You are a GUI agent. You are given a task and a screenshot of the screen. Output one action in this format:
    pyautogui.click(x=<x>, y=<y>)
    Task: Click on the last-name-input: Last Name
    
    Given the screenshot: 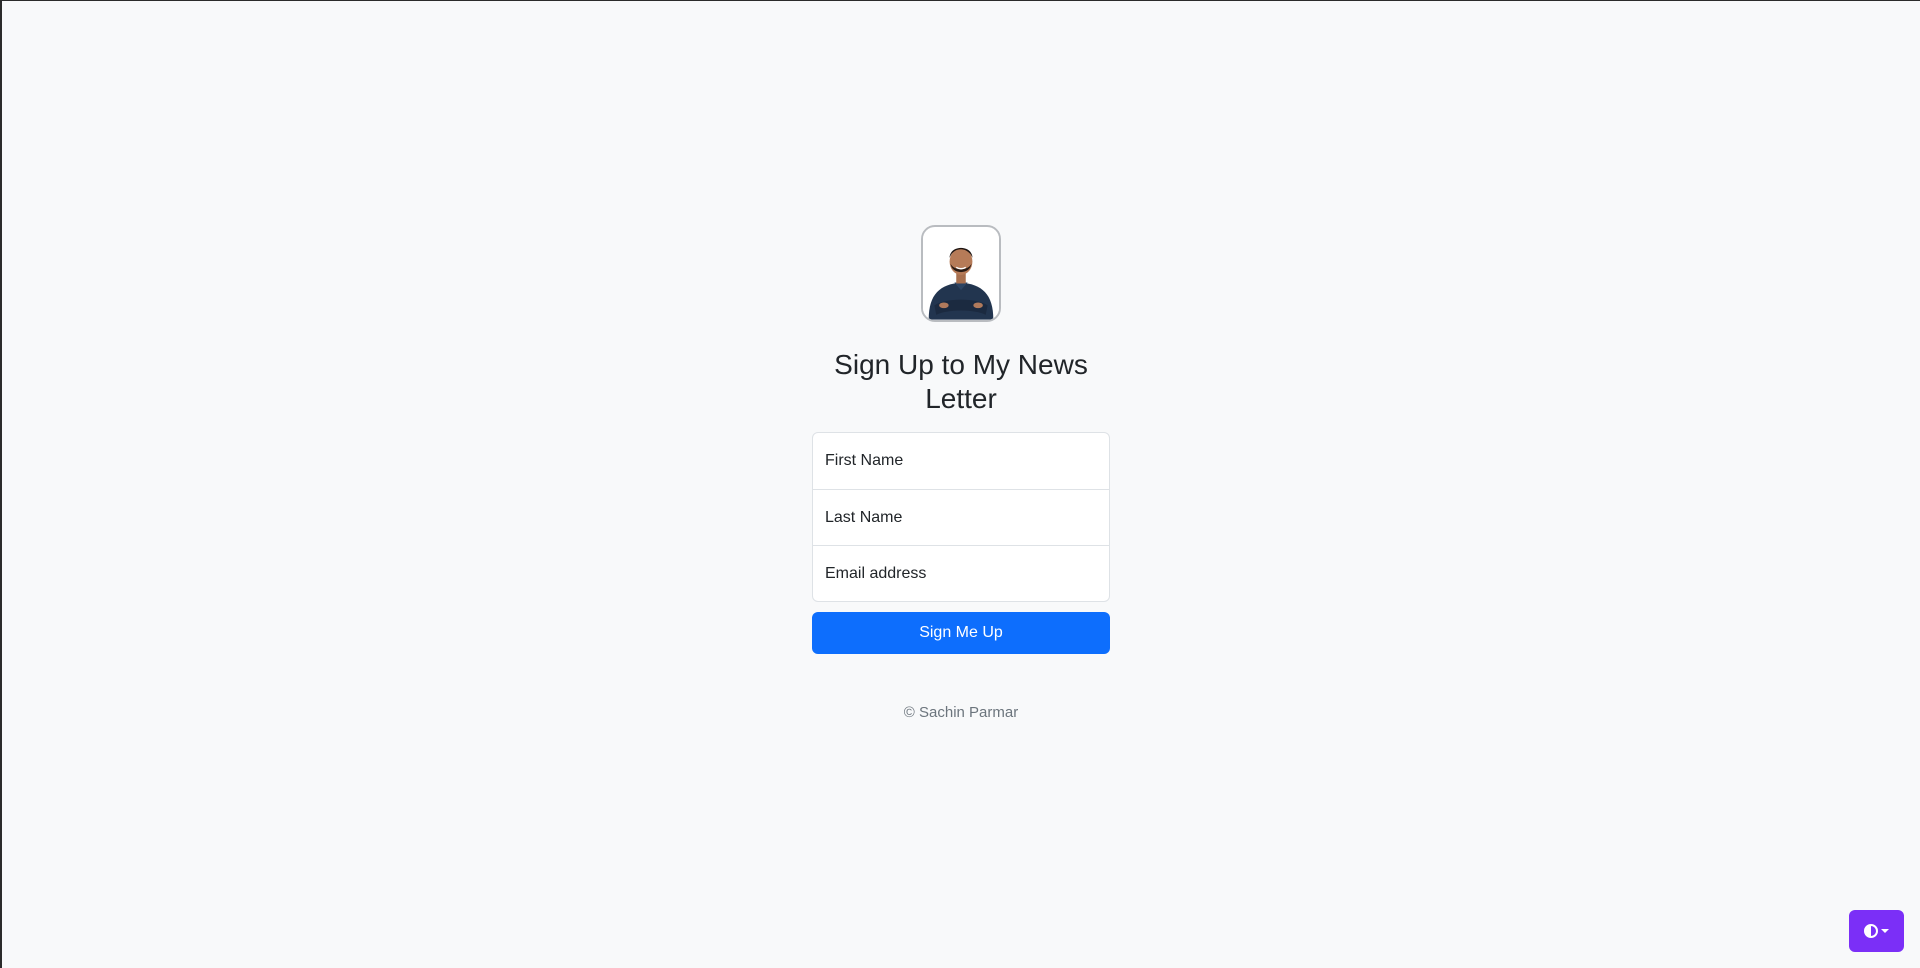 What is the action you would take?
    pyautogui.click(x=961, y=517)
    